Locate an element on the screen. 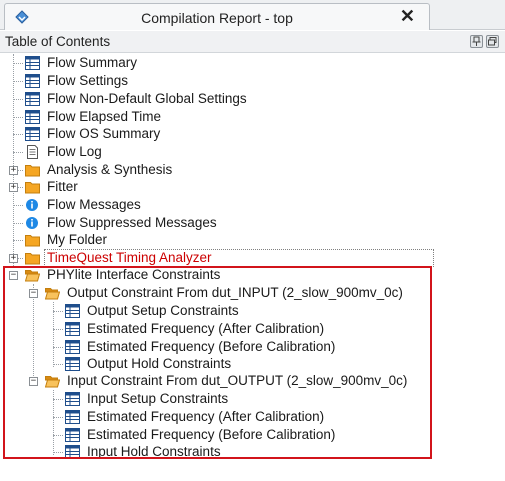 Image resolution: width=505 pixels, height=481 pixels. toc-title: Table of Contents is located at coordinates (58, 41).